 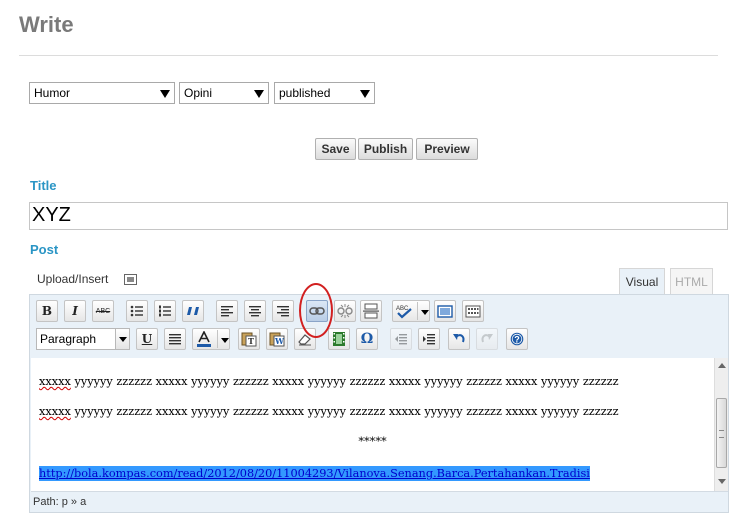 I want to click on page-title: Write, so click(x=46, y=24).